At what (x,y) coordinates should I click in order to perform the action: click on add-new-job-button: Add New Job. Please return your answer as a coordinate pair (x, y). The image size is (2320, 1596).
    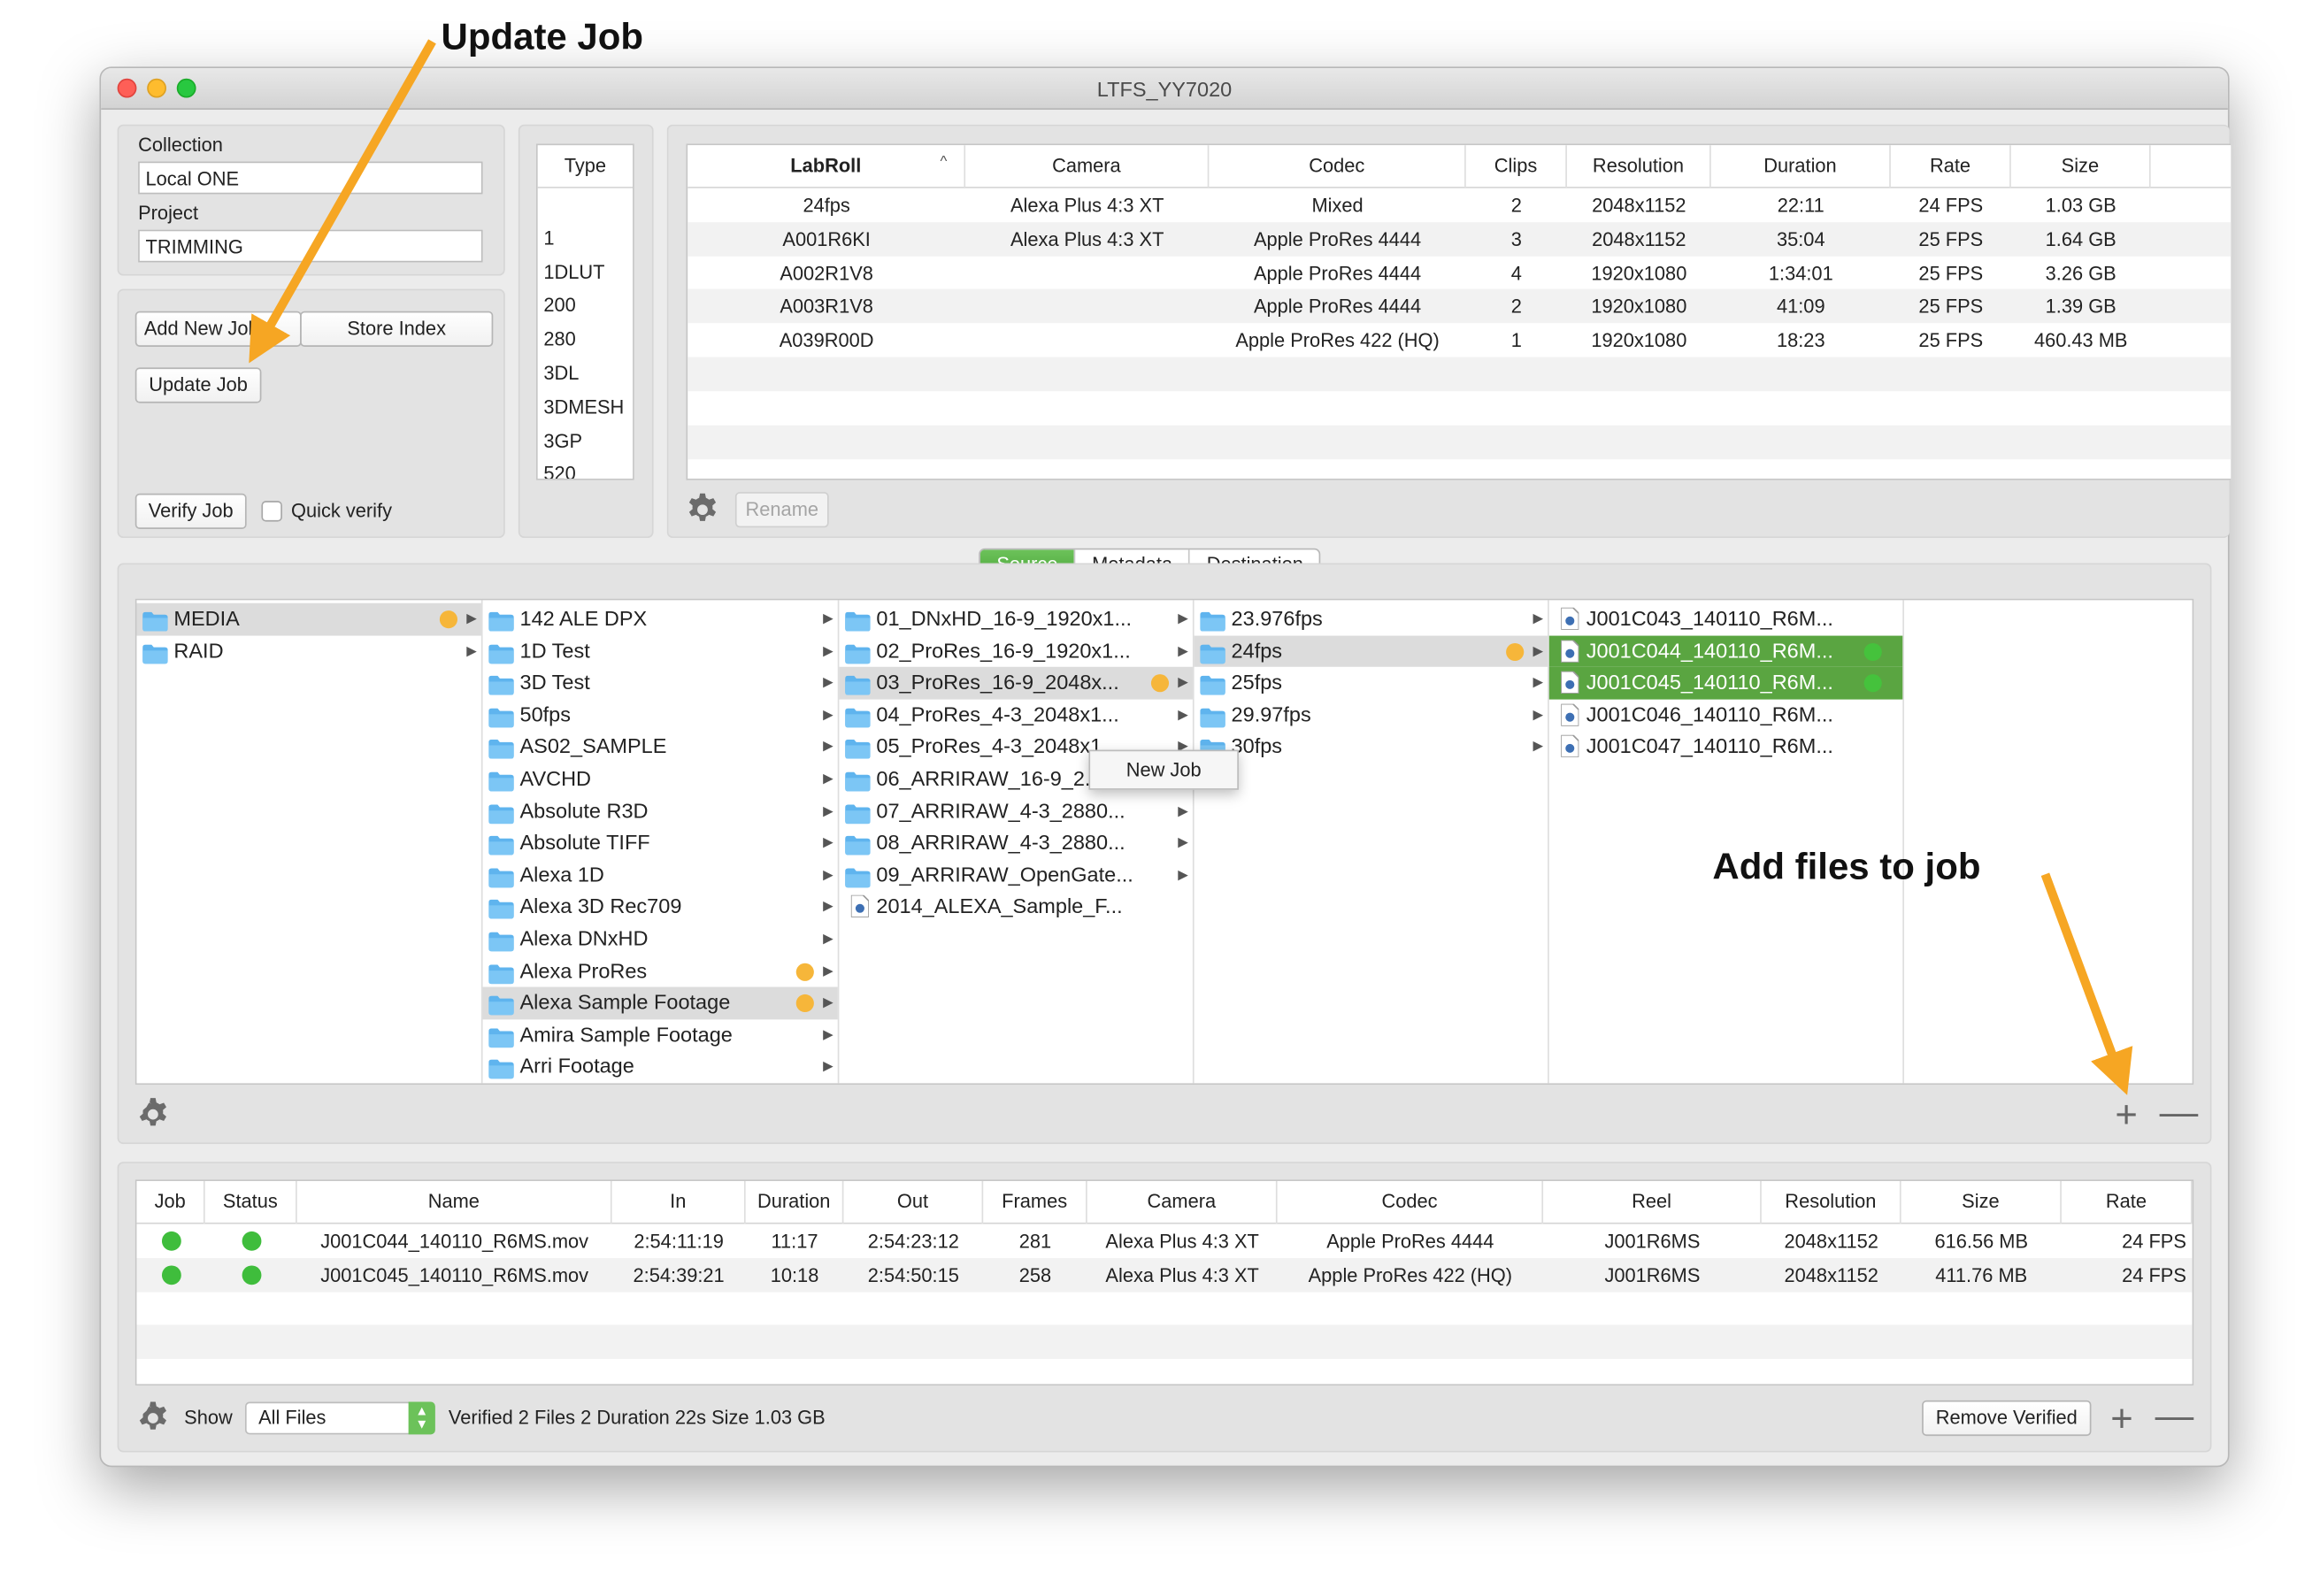
    Looking at the image, I should click on (218, 329).